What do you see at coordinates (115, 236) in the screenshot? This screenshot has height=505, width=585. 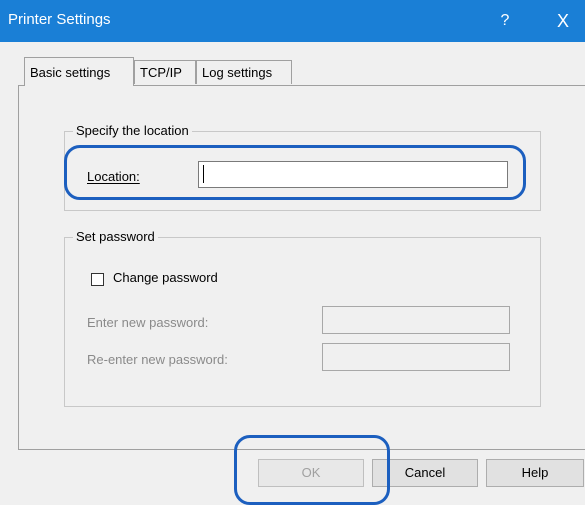 I see `password-group-legend: Set password` at bounding box center [115, 236].